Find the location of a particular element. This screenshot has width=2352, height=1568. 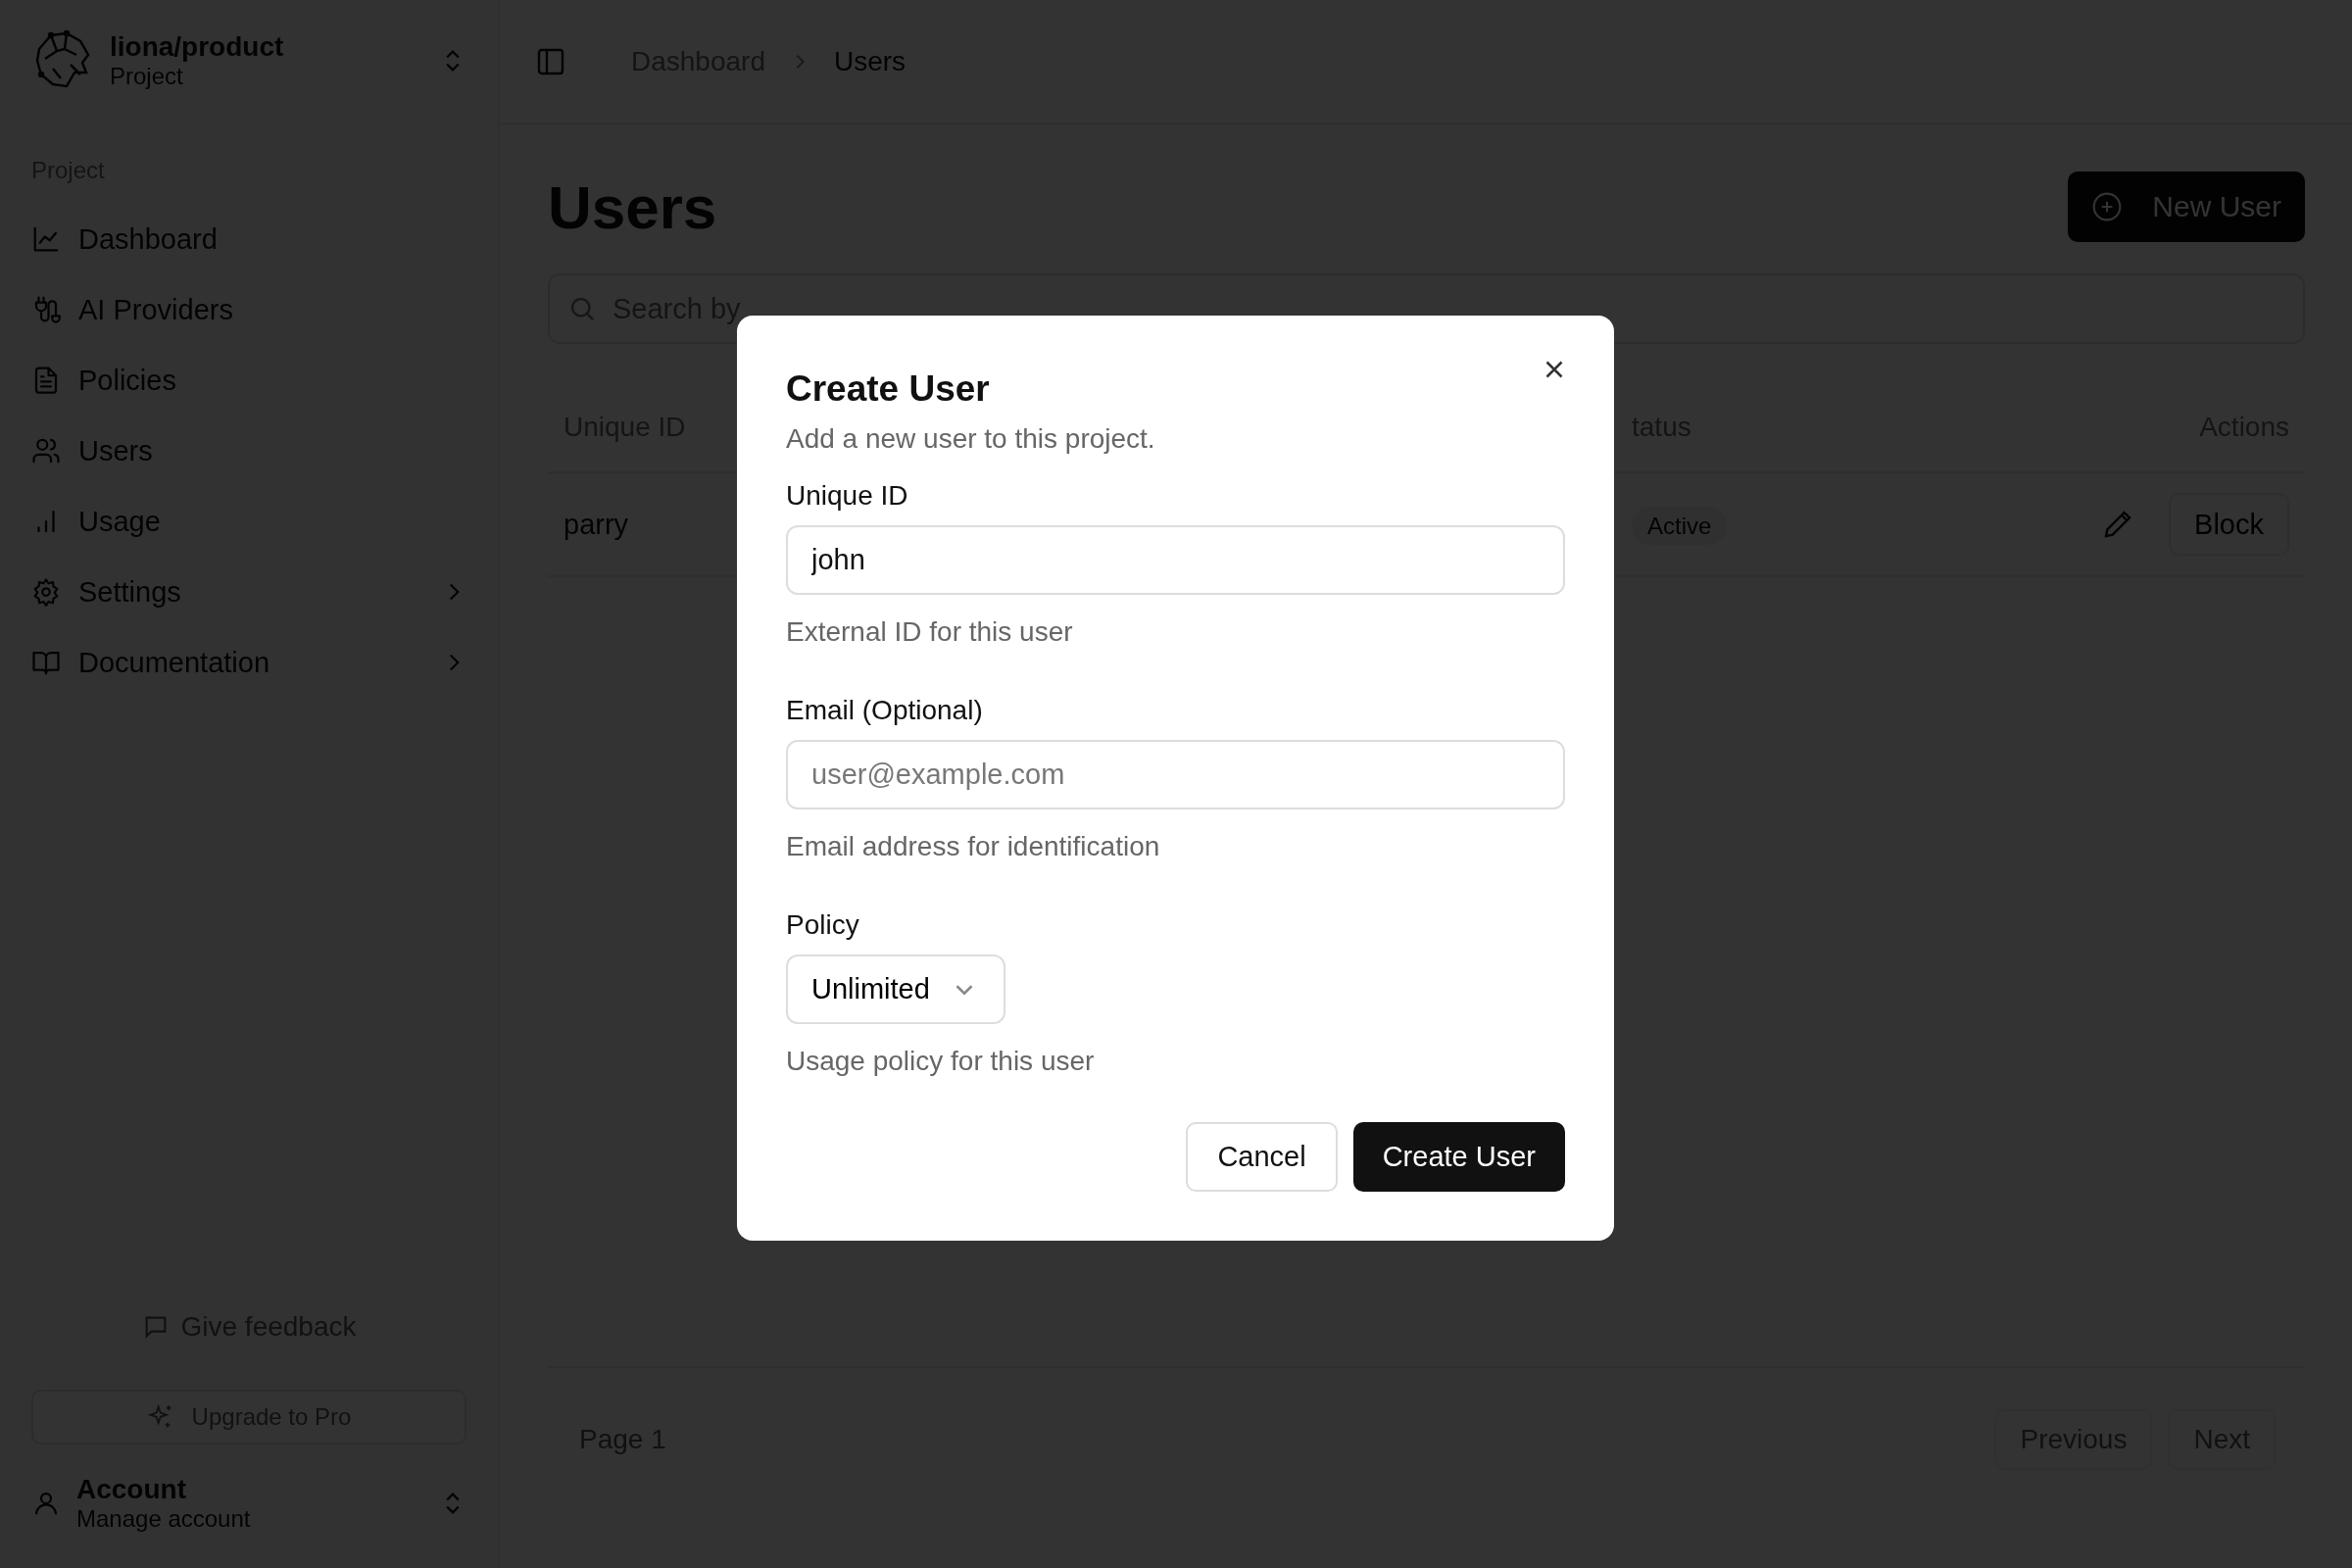

input-field: user@example.com is located at coordinates (1175, 774).